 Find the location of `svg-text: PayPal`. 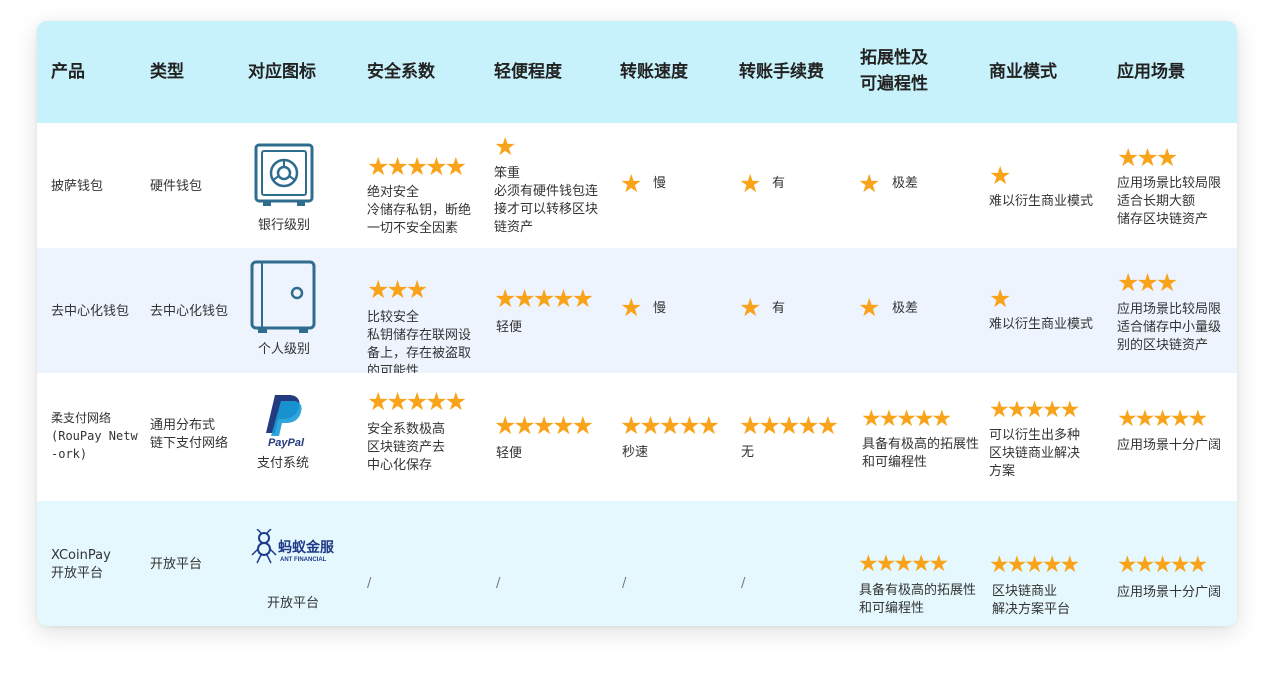

svg-text: PayPal is located at coordinates (286, 443).